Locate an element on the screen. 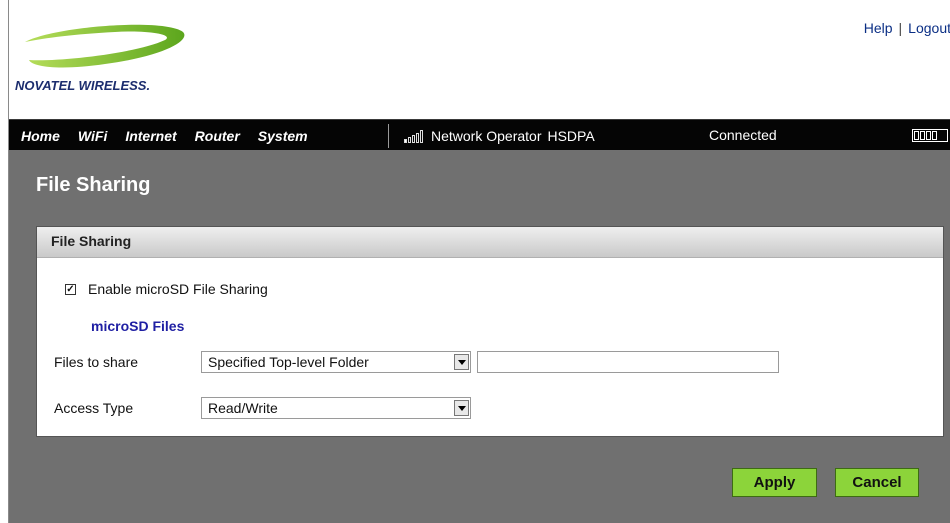  nav-item-system: System is located at coordinates (283, 136).